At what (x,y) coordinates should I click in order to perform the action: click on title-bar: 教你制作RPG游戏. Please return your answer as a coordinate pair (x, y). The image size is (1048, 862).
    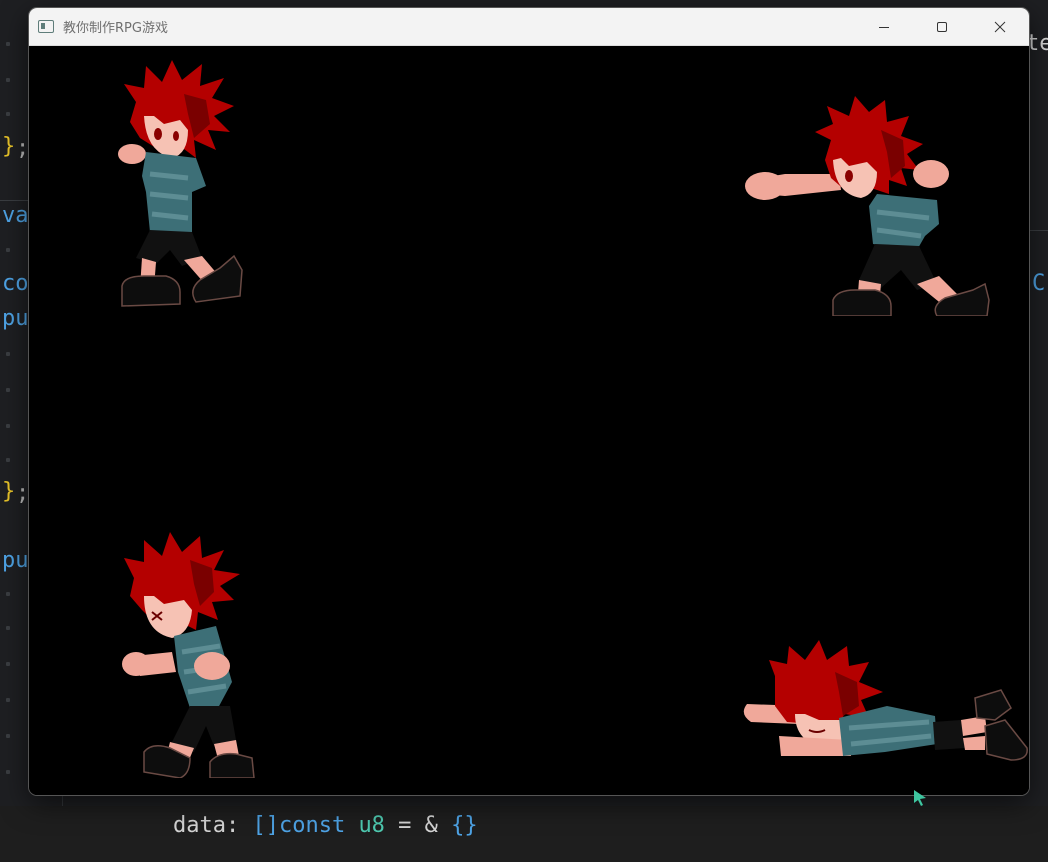
    Looking at the image, I should click on (529, 27).